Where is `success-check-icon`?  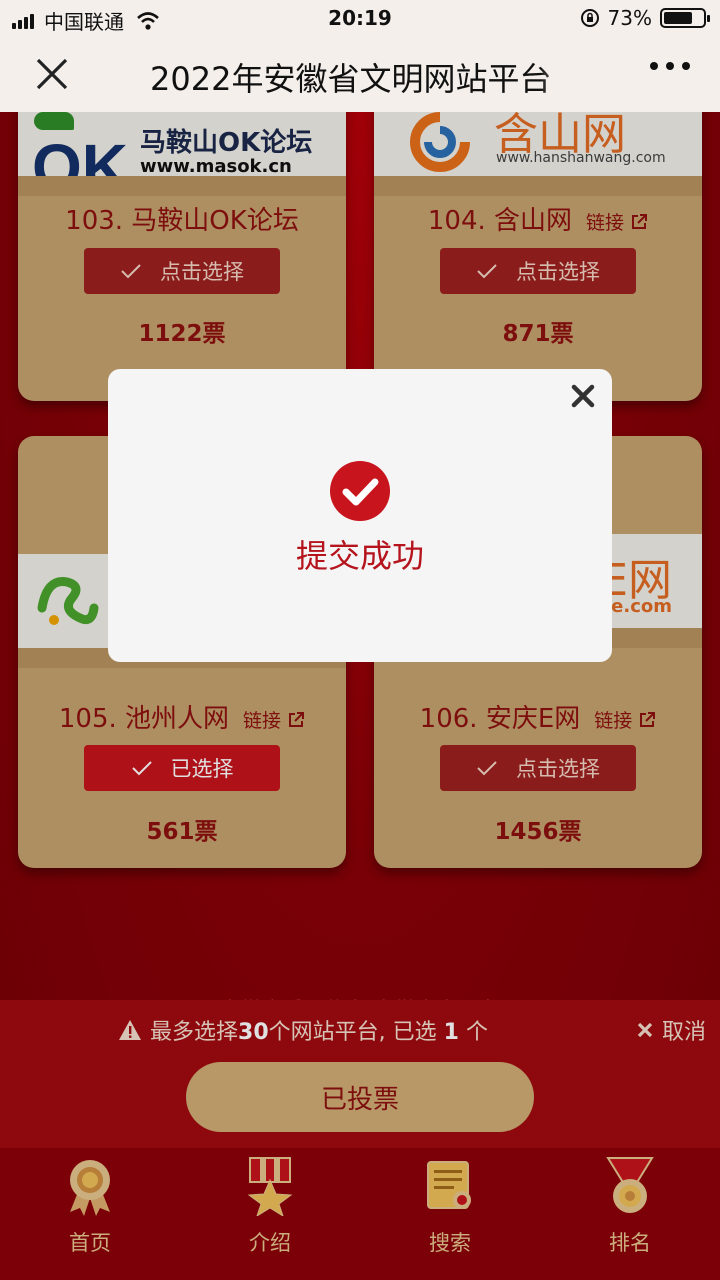
success-check-icon is located at coordinates (360, 491).